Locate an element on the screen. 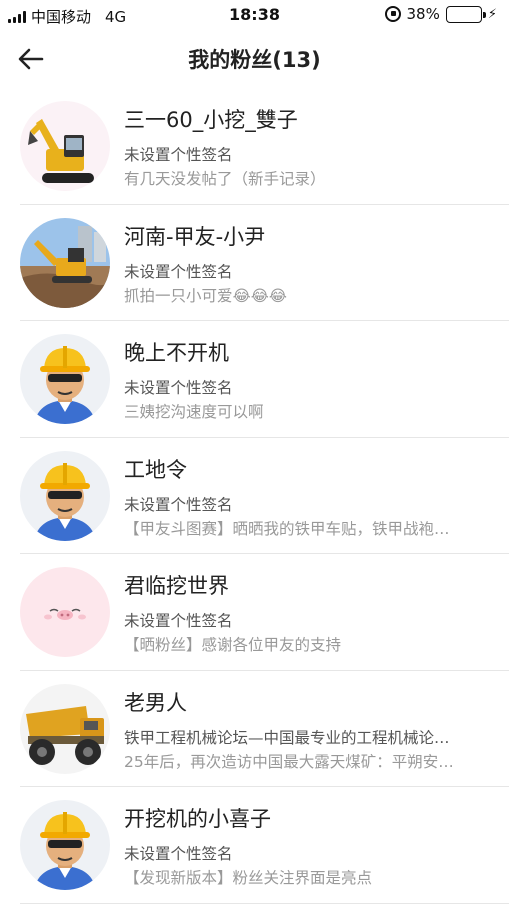  fan-name: 君临挖世界 is located at coordinates (176, 586).